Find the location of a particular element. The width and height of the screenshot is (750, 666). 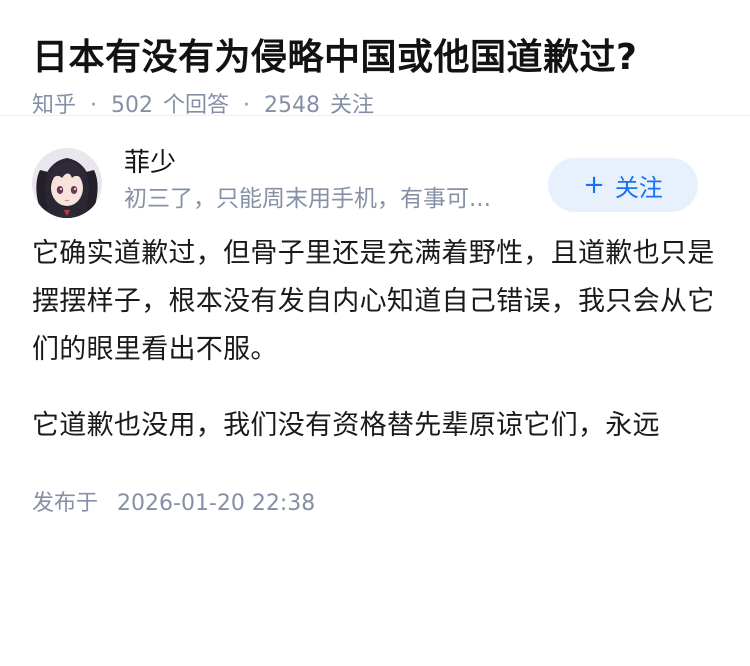

question-title: 日本有没有为侵略中国或他国道歉过? is located at coordinates (375, 58).